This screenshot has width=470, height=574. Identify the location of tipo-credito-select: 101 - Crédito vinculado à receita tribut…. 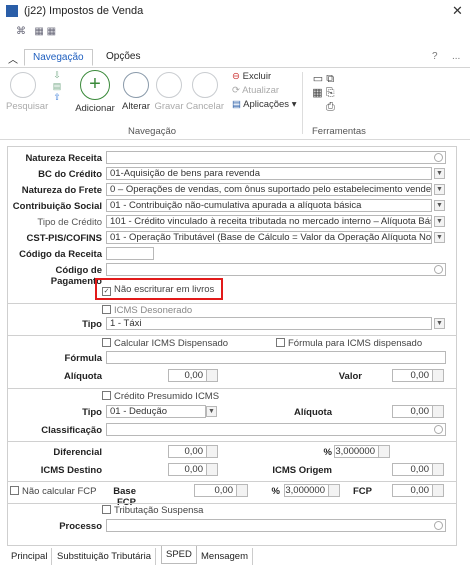
(269, 221).